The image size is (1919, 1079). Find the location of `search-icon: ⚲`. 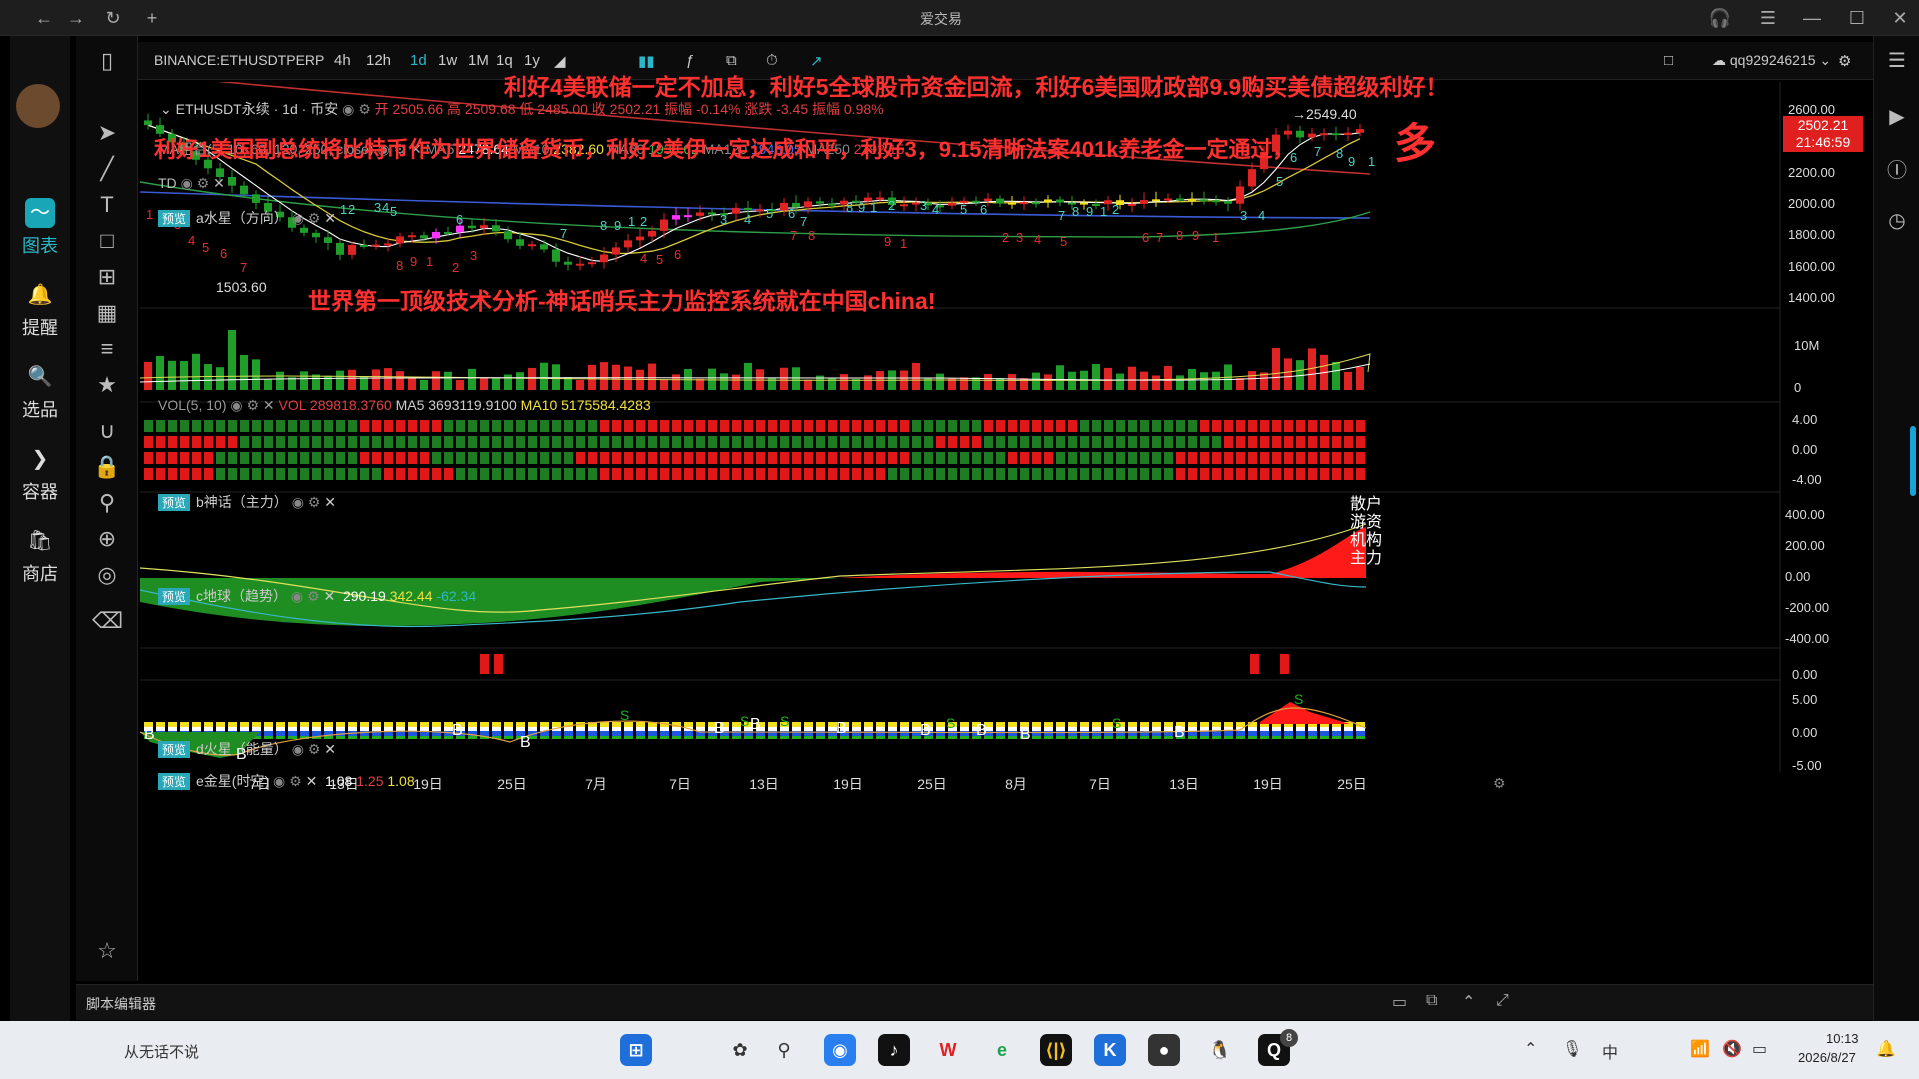

search-icon: ⚲ is located at coordinates (784, 1050).